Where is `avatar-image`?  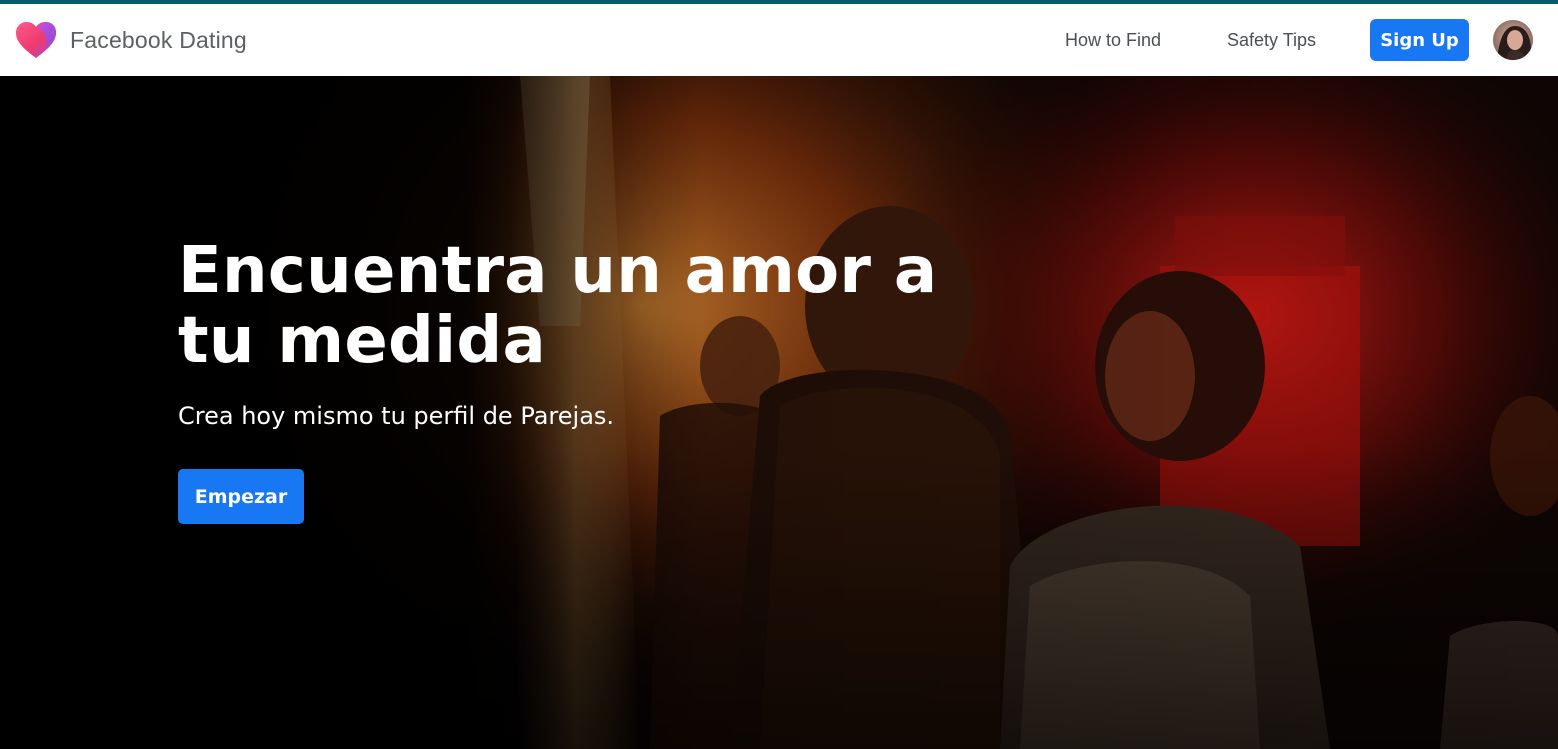 avatar-image is located at coordinates (1513, 40).